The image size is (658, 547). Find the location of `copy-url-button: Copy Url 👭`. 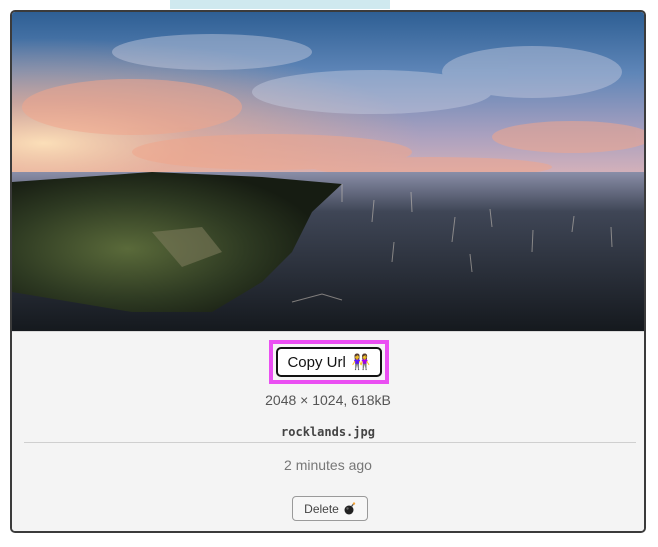

copy-url-button: Copy Url 👭 is located at coordinates (329, 362).